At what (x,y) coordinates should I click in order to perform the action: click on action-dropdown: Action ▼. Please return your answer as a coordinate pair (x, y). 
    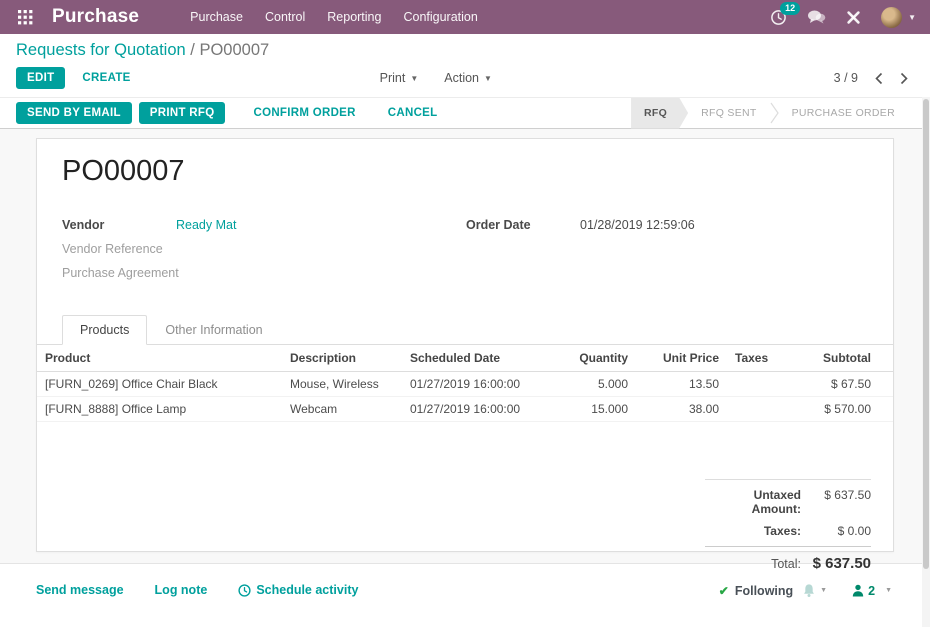
    Looking at the image, I should click on (468, 78).